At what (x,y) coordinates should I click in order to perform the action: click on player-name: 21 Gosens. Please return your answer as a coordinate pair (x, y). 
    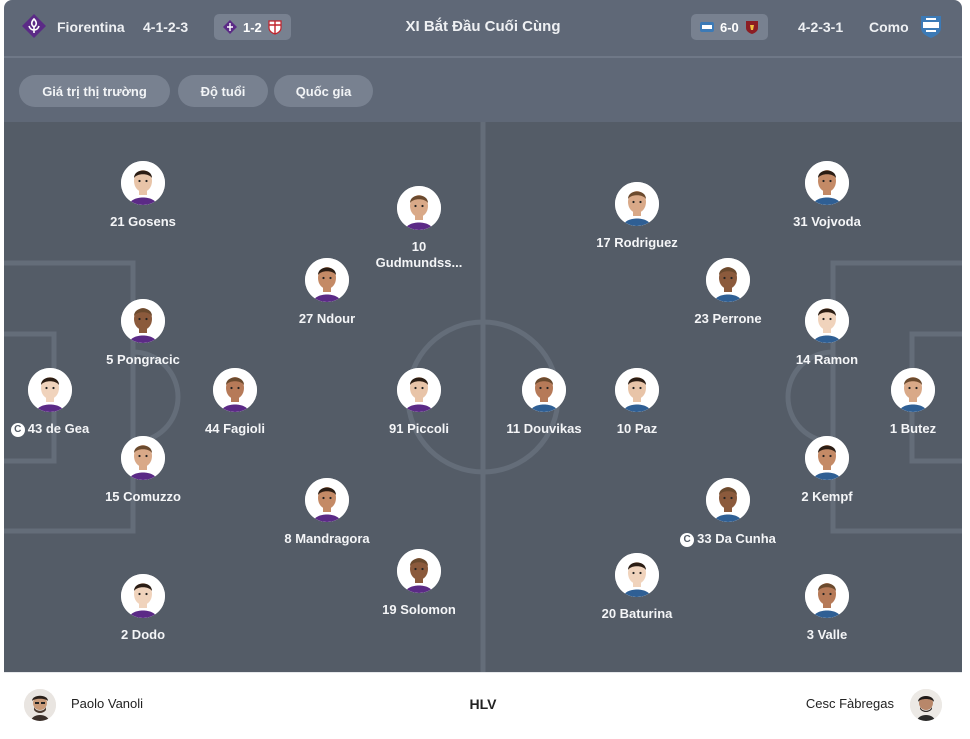
    Looking at the image, I should click on (143, 222).